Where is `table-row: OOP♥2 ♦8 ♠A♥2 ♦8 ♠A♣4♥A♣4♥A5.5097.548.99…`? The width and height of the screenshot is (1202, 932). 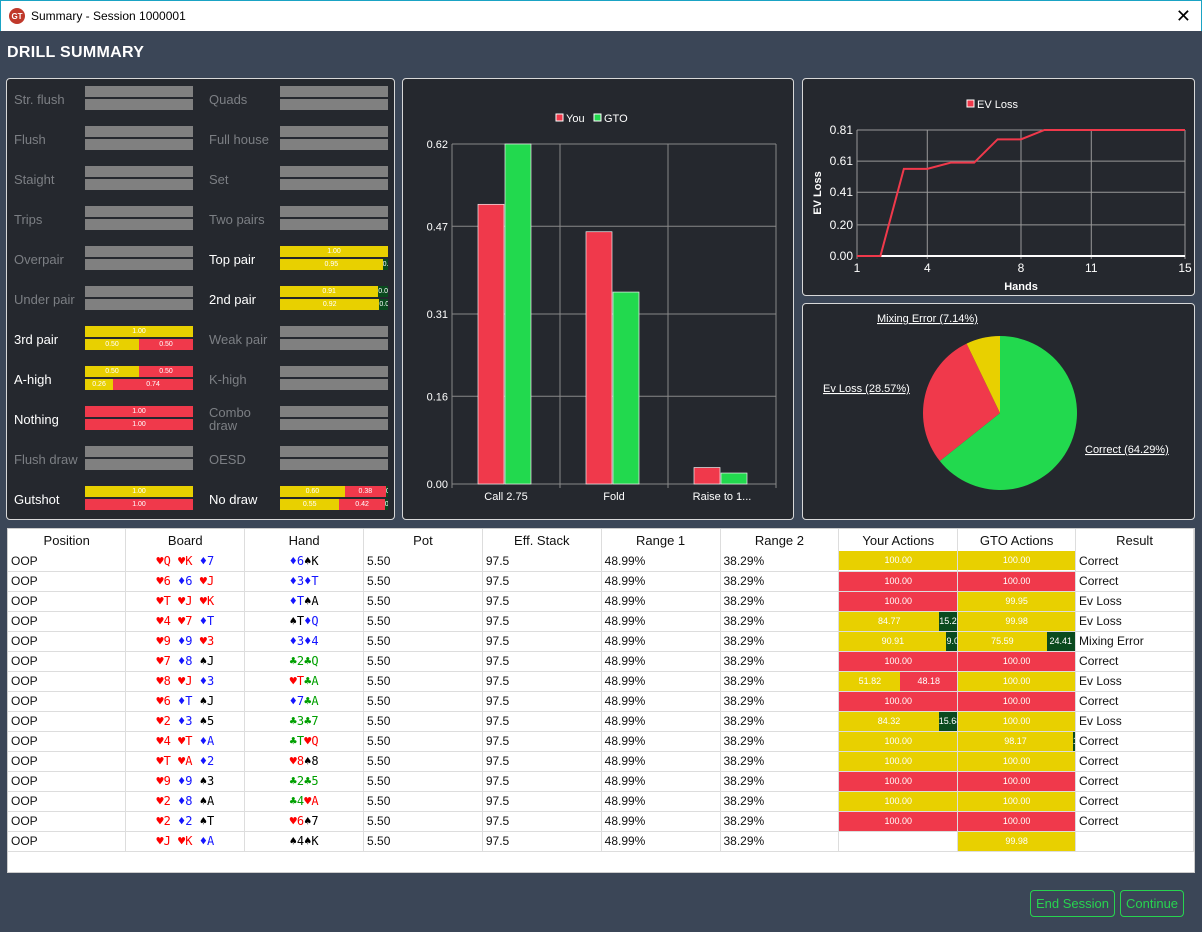 table-row: OOP♥2 ♦8 ♠A♥2 ♦8 ♠A♣4♥A♣4♥A5.5097.548.99… is located at coordinates (601, 801).